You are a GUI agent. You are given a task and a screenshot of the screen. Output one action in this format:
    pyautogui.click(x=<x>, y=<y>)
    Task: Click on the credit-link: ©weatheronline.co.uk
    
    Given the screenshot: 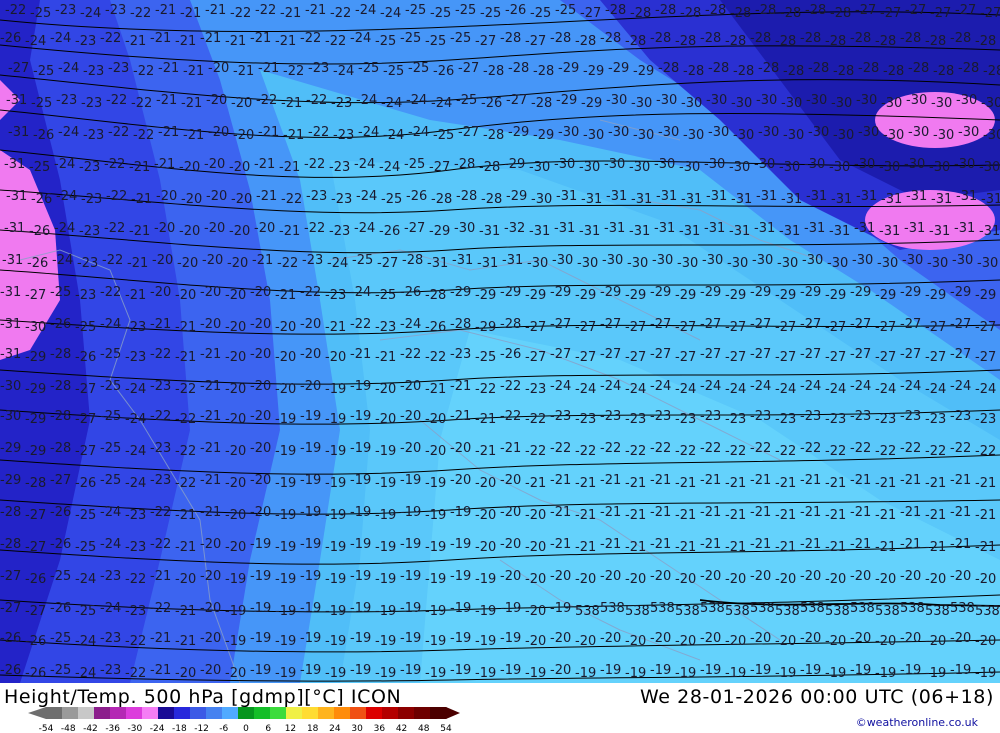 What is the action you would take?
    pyautogui.click(x=917, y=722)
    